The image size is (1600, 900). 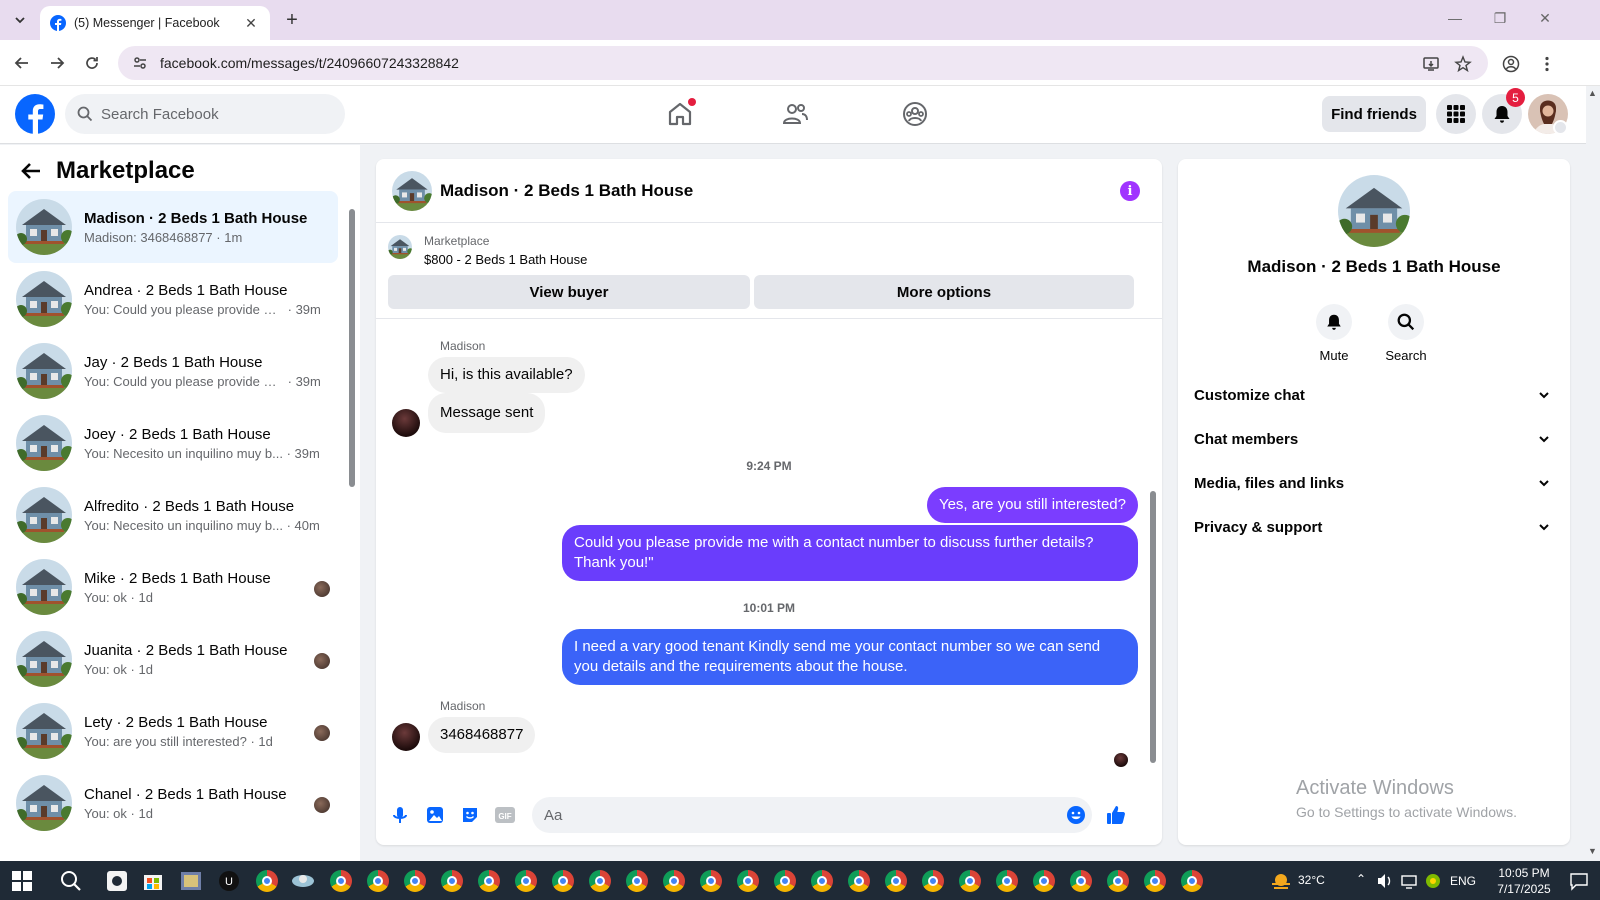 What do you see at coordinates (1361, 879) in the screenshot?
I see `tray-chevron-up-icon: ⌃` at bounding box center [1361, 879].